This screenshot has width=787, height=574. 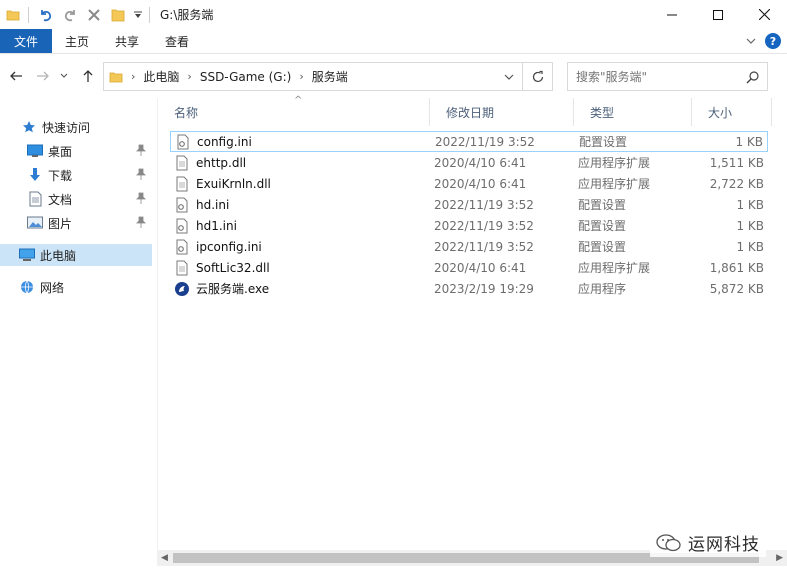 I want to click on file-row: ehttp.dll 2020/4/10 6:41 应用程序扩展 1,511 KB, so click(x=469, y=162).